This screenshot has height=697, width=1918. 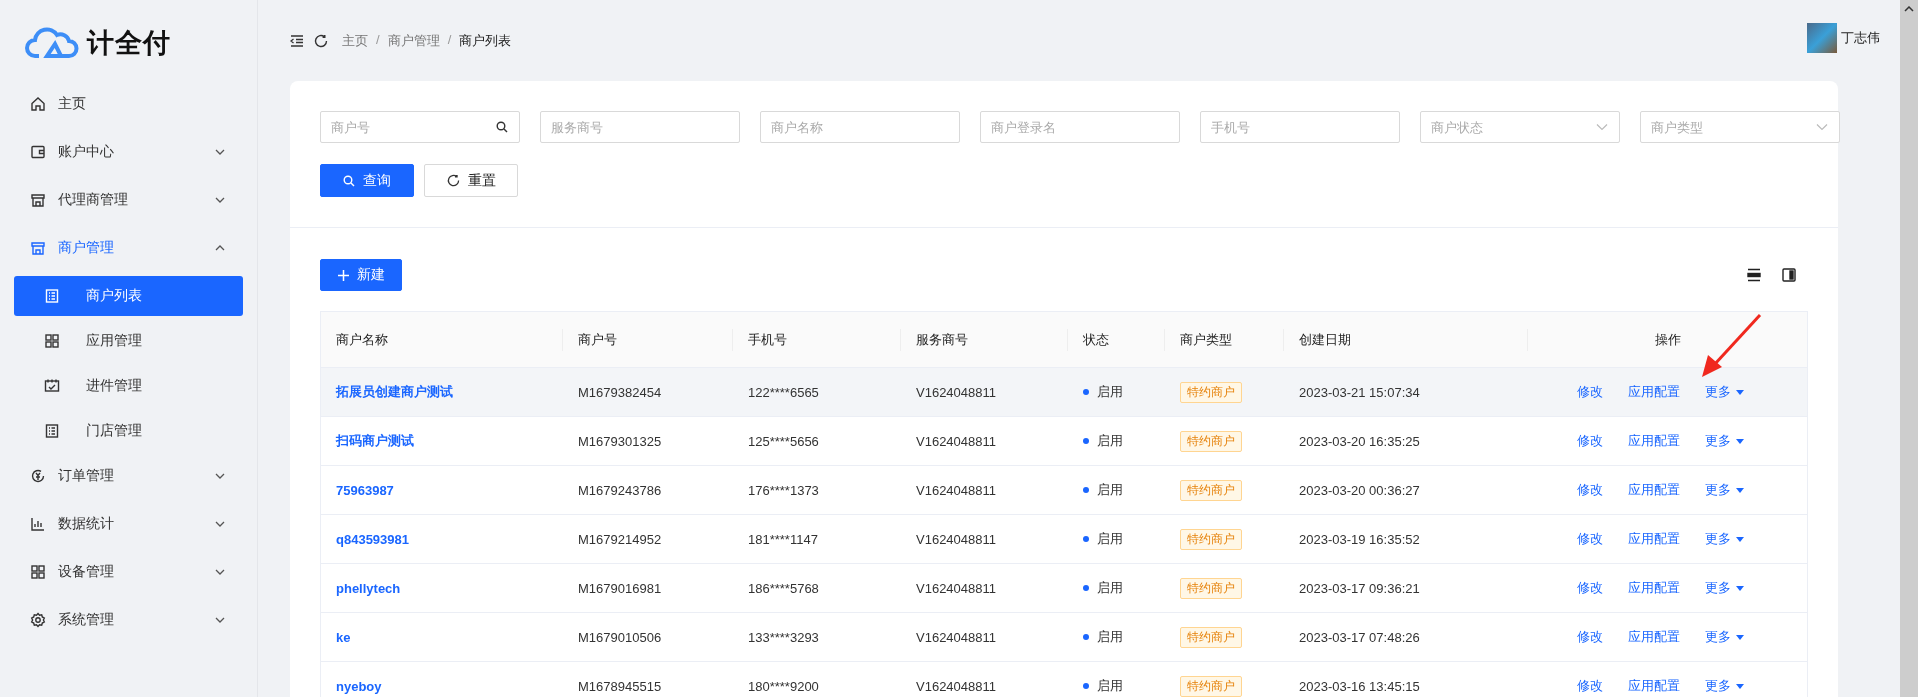 What do you see at coordinates (128, 620) in the screenshot?
I see `sidebar-item: 系统管理` at bounding box center [128, 620].